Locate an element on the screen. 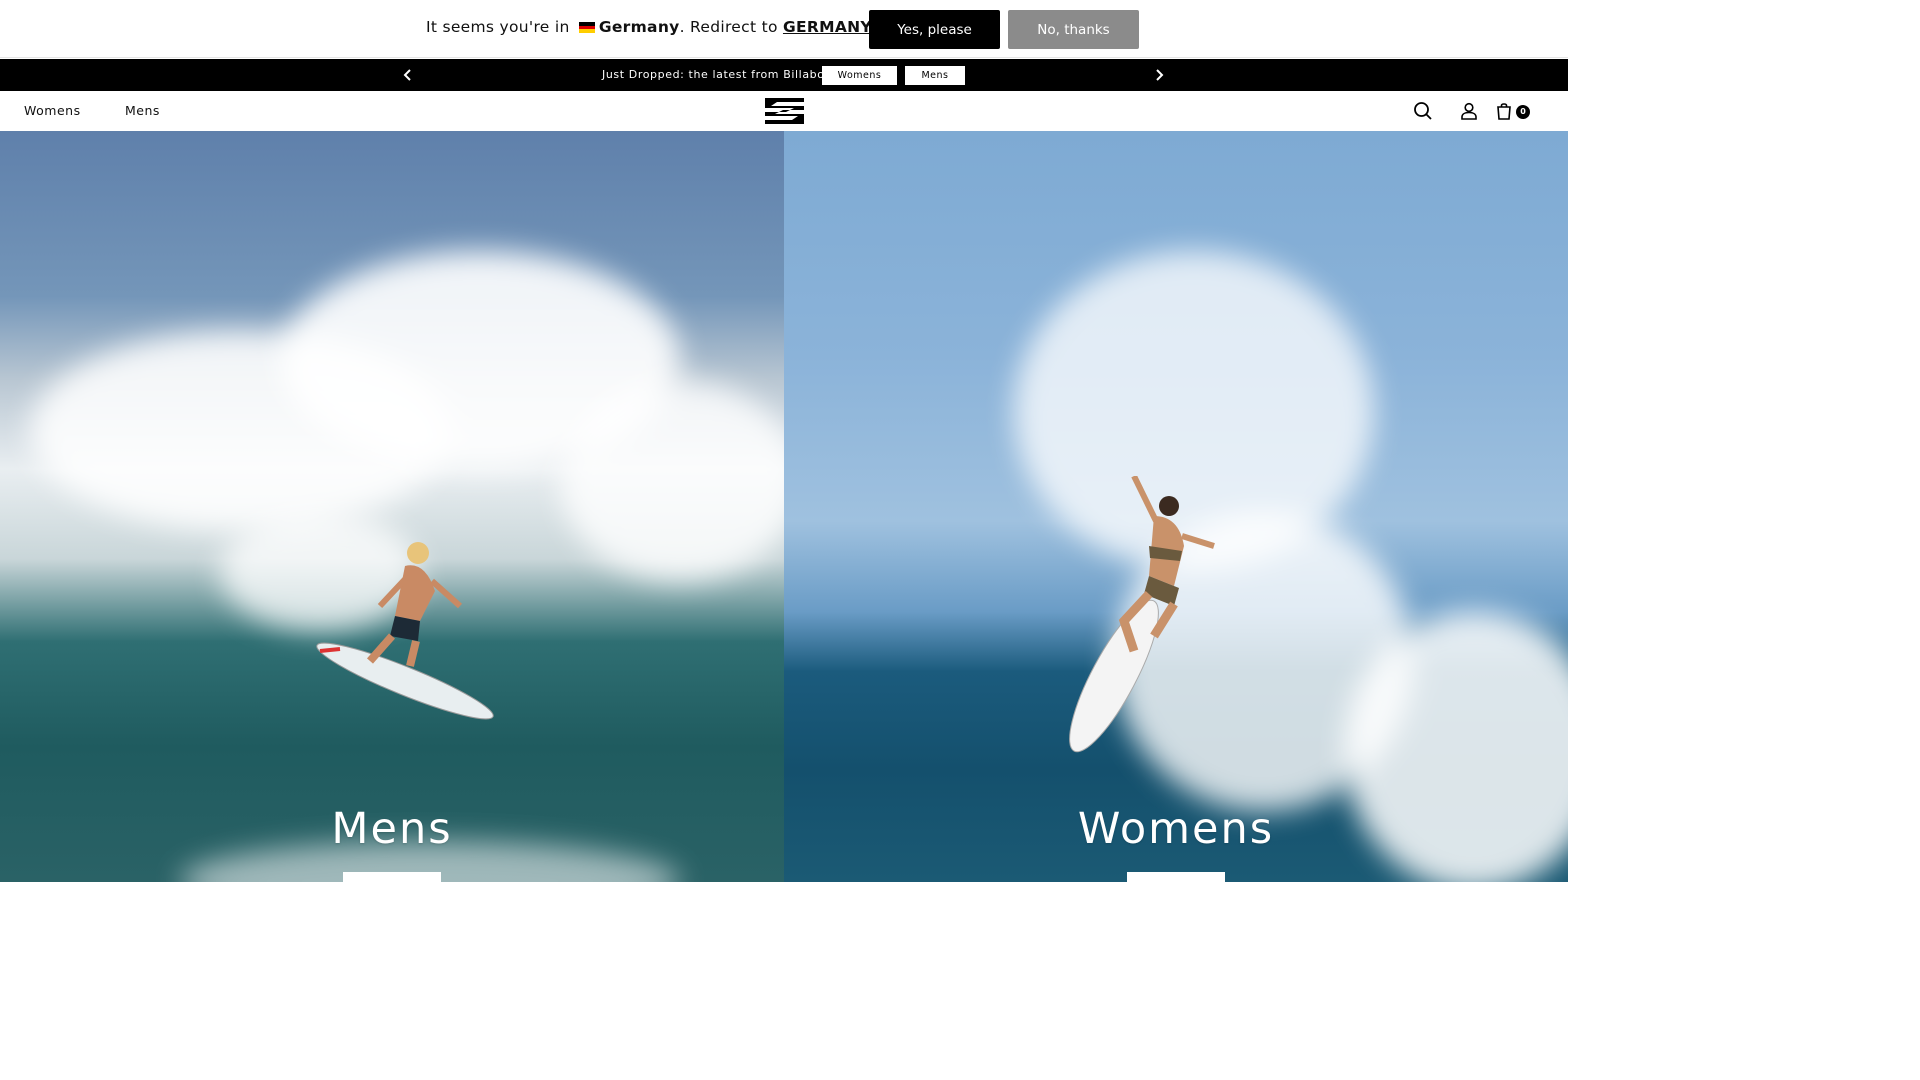  nav-item-mens: Mens is located at coordinates (142, 110).